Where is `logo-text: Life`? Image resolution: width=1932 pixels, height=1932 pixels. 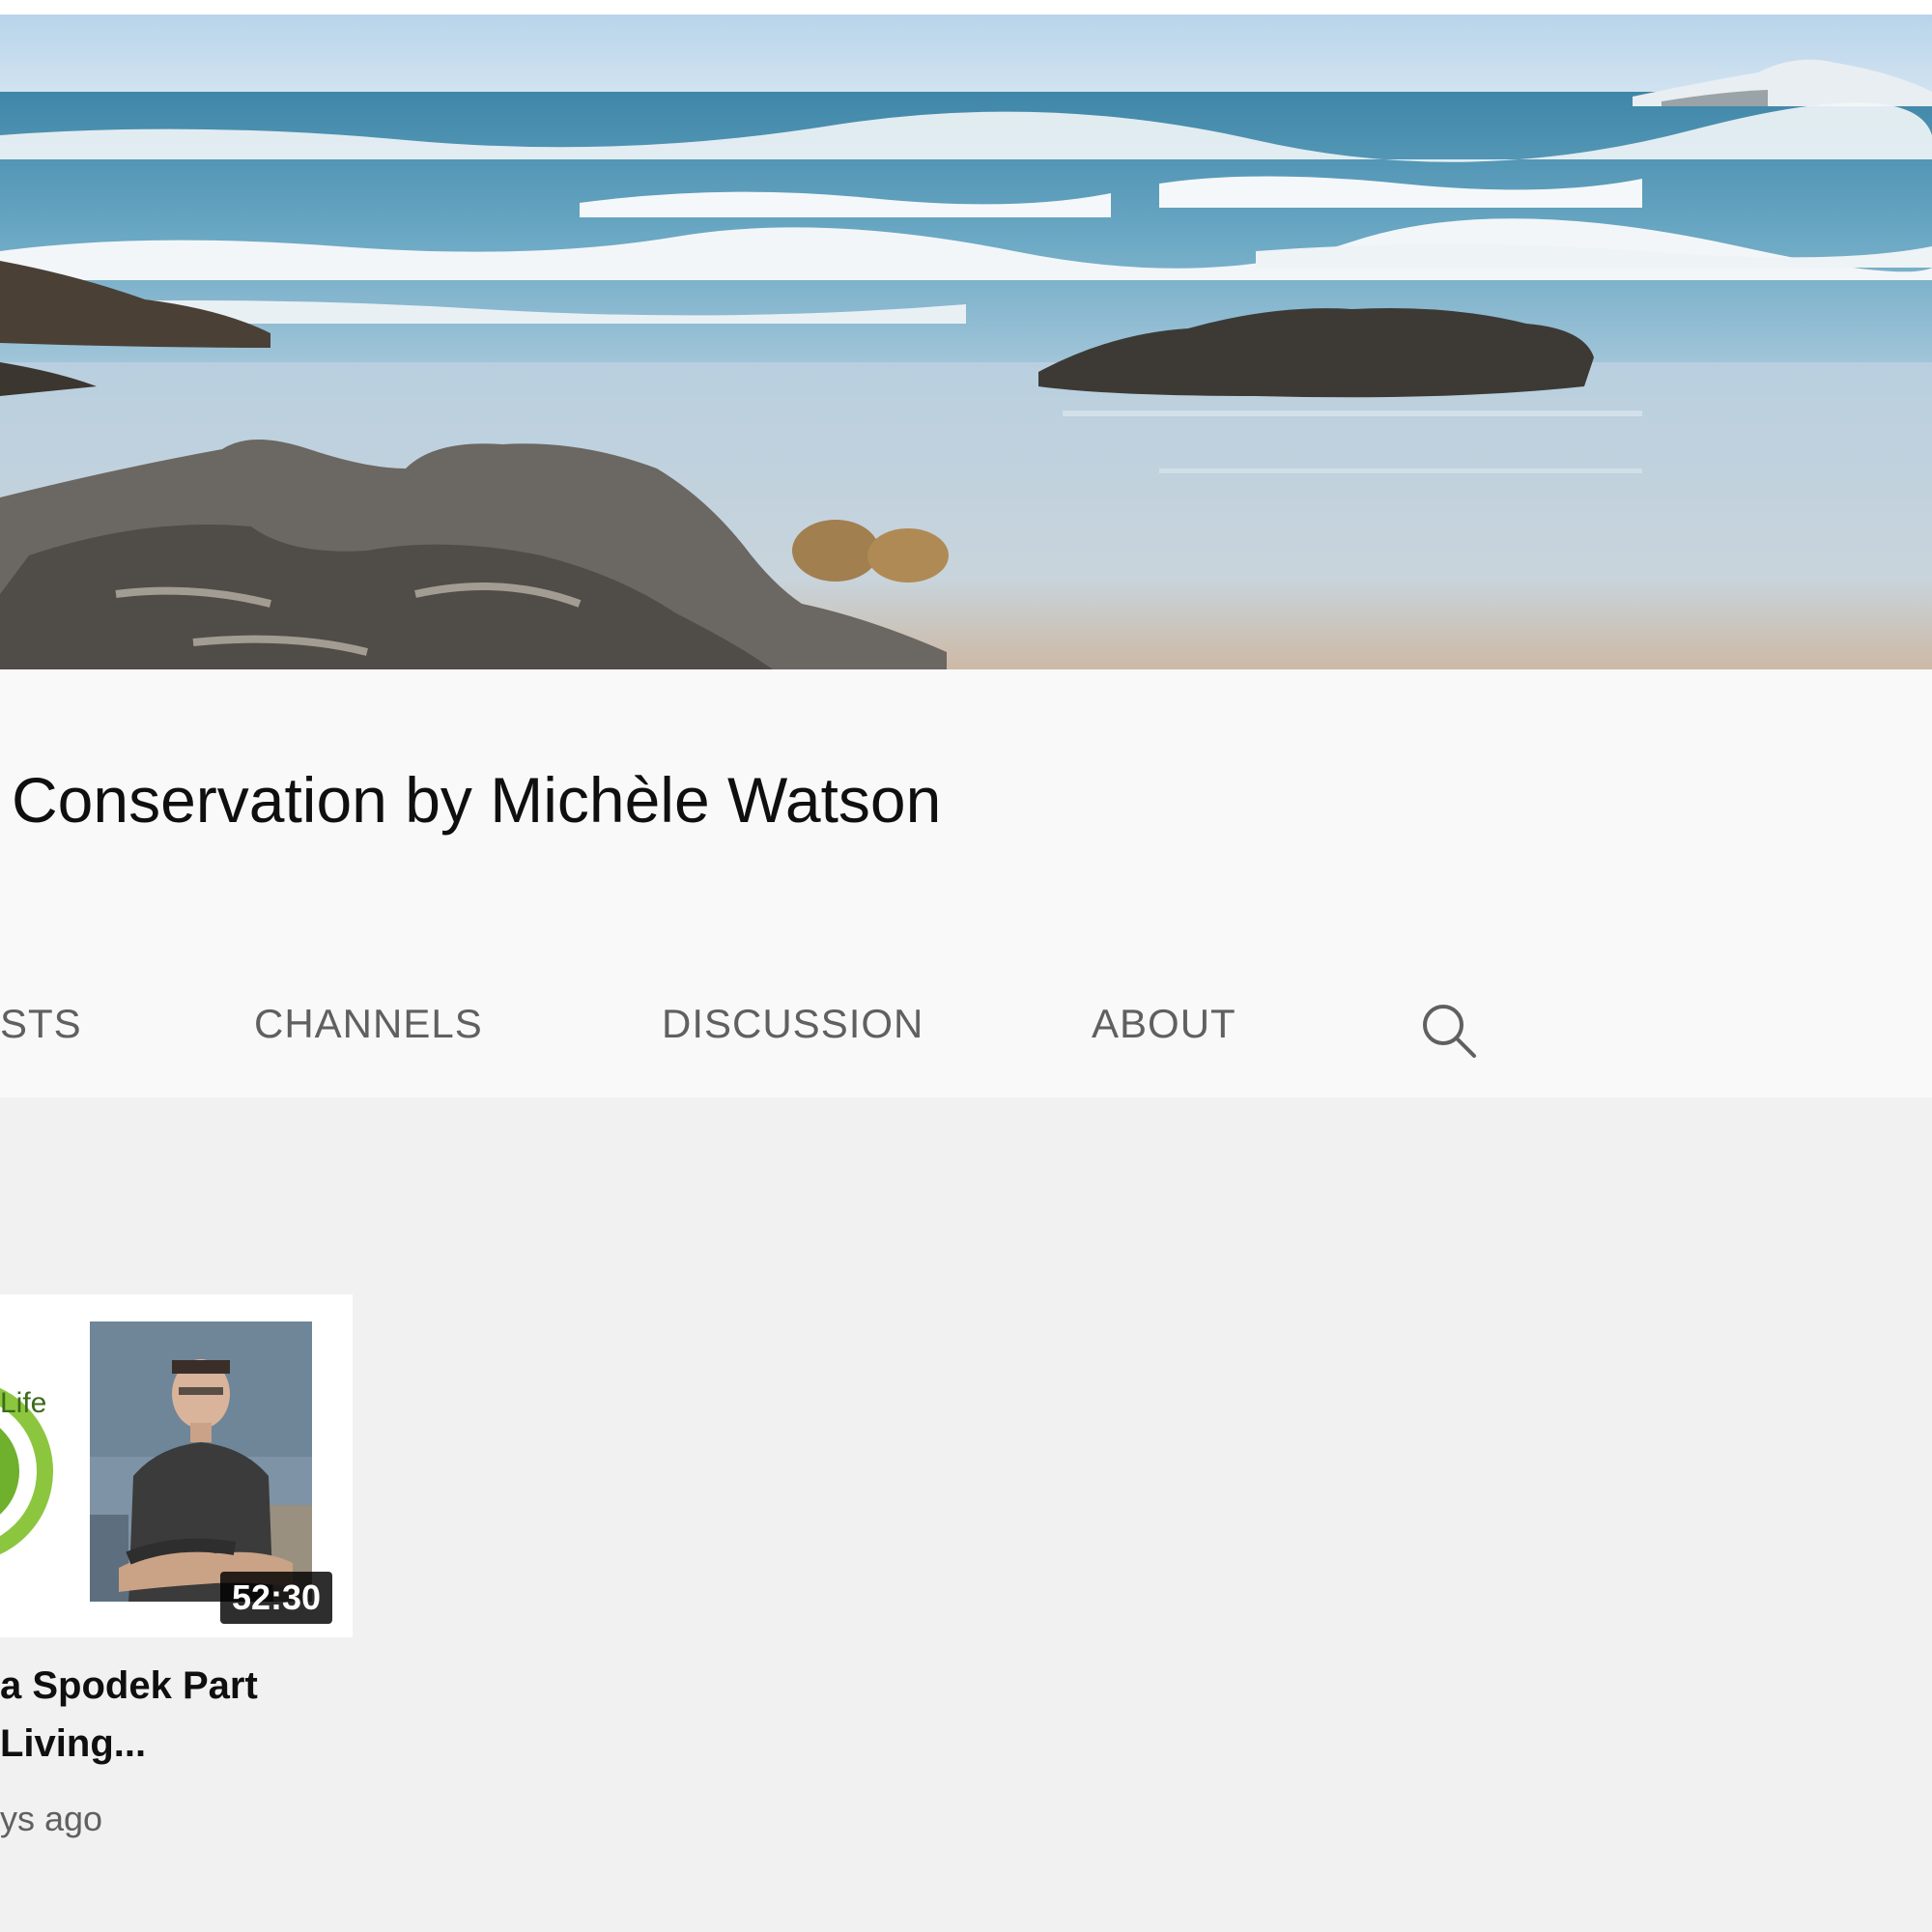
logo-text: Life is located at coordinates (23, 1403).